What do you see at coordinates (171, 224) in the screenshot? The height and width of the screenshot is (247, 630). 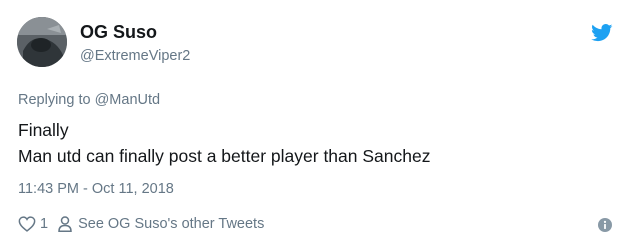 I see `see-other-tweets-label: See OG Suso's other Tweets` at bounding box center [171, 224].